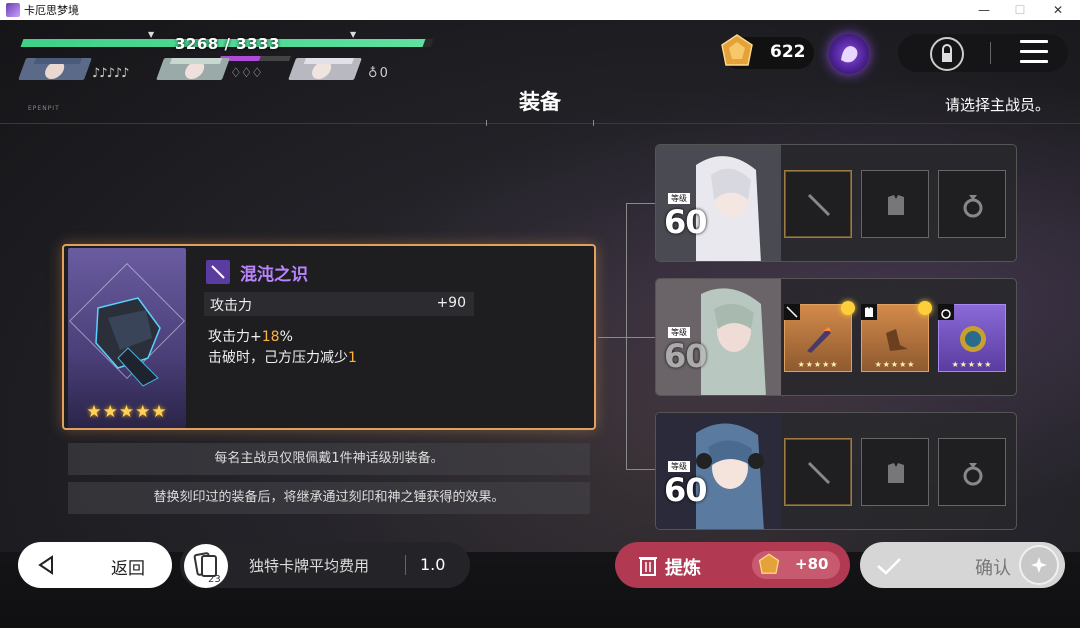 The width and height of the screenshot is (1080, 628). I want to click on note-inherit: 替换刻印过的装备后，将继承通过刻印和神之锤获得的效果。, so click(329, 498).